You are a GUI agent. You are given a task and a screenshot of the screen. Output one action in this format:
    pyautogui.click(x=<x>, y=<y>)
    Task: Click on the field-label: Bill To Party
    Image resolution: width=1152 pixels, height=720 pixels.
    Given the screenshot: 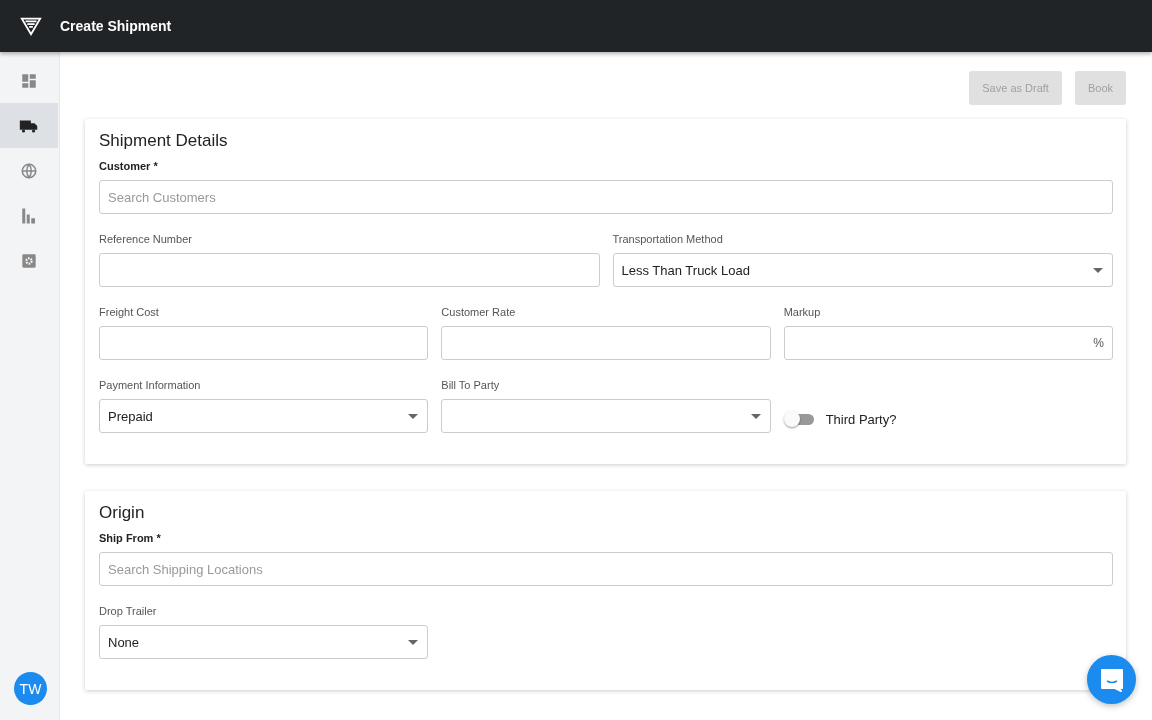 What is the action you would take?
    pyautogui.click(x=471, y=385)
    